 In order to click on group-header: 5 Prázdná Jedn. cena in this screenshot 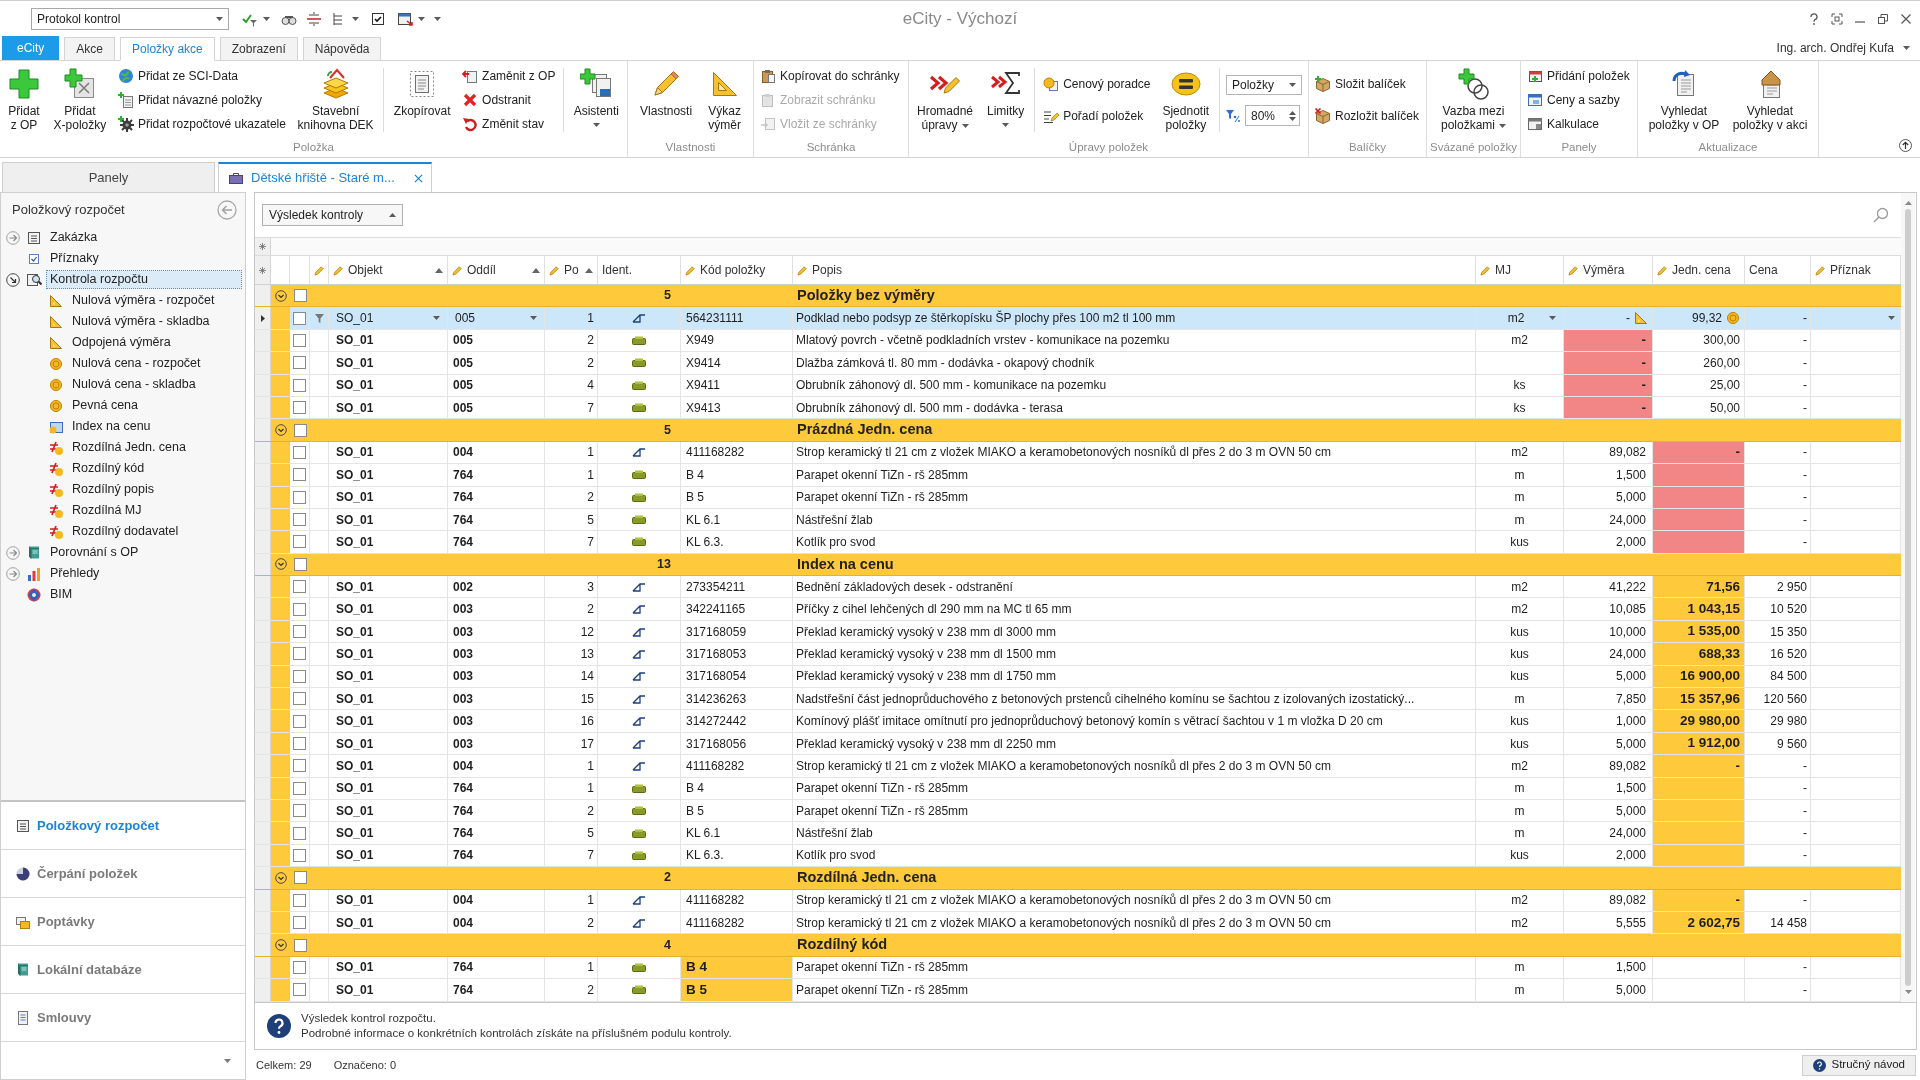, I will do `click(1078, 430)`.